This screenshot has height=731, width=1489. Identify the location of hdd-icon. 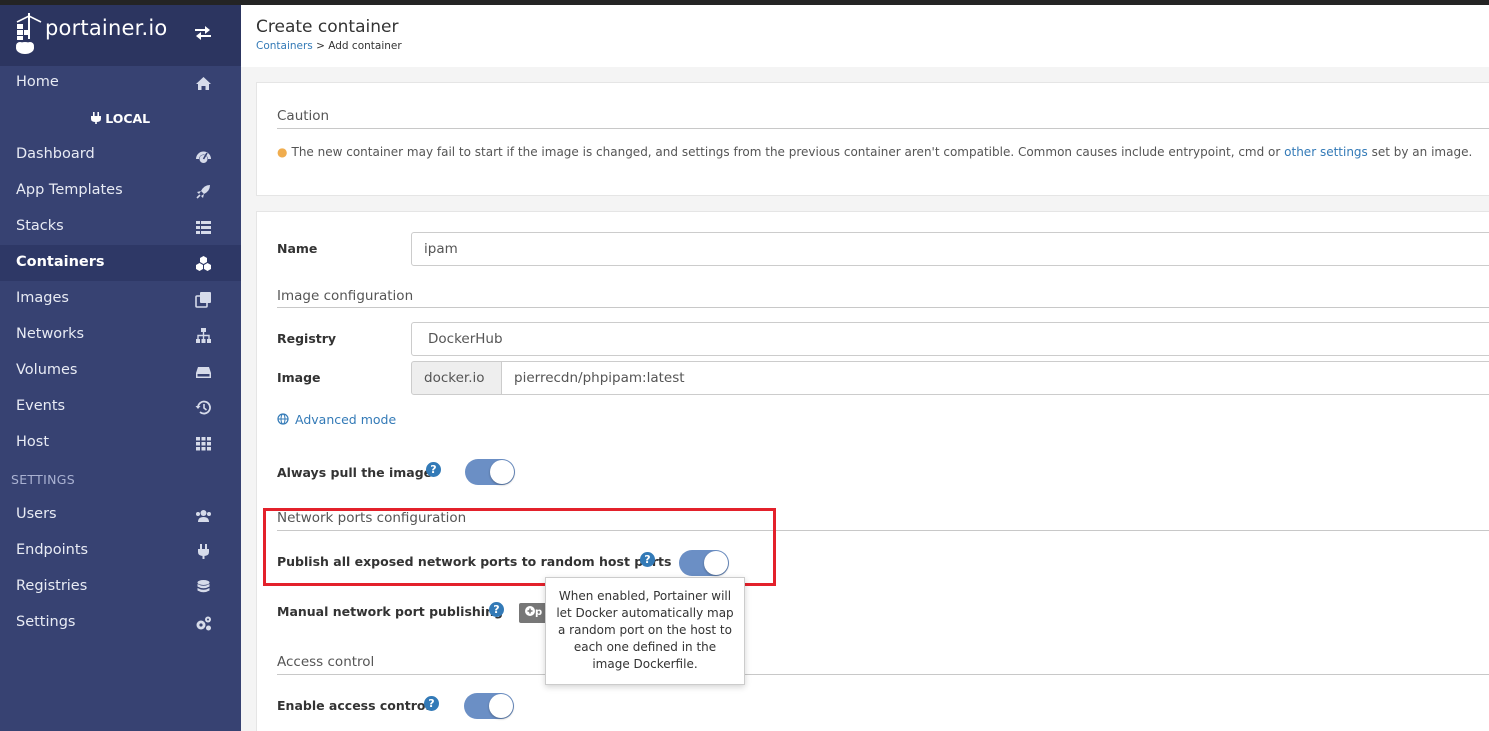
(203, 372).